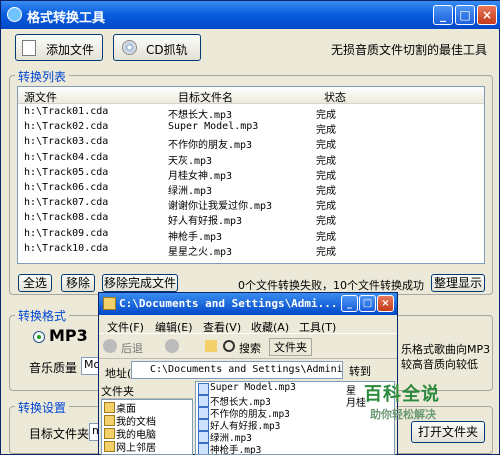 Image resolution: width=500 pixels, height=455 pixels. What do you see at coordinates (35, 283) in the screenshot?
I see `select-all-button: 全选` at bounding box center [35, 283].